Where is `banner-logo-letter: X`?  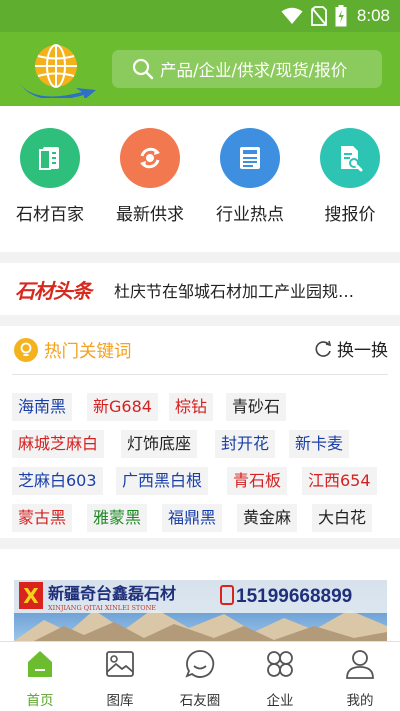
banner-logo-letter: X is located at coordinates (31, 596).